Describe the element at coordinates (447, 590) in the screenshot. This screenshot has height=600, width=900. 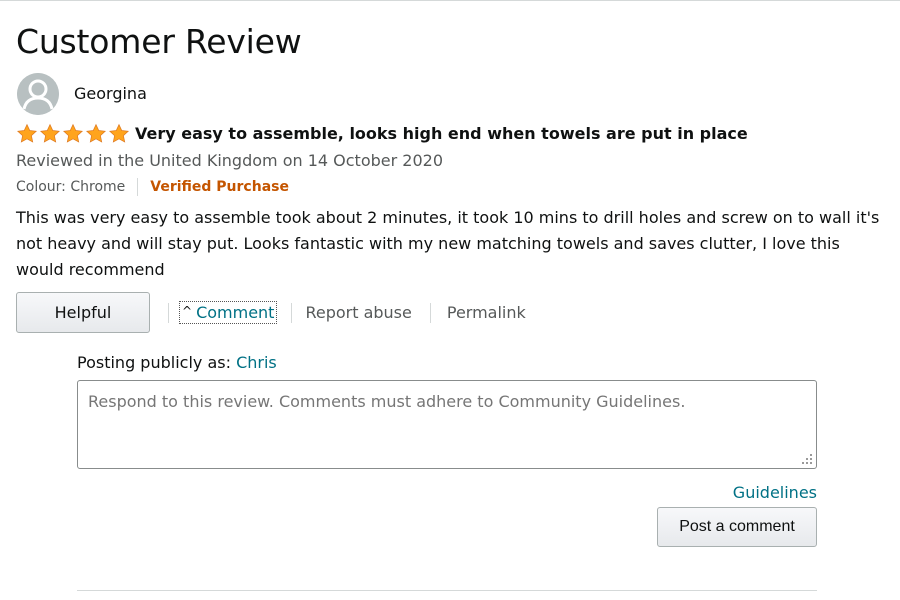
I see `bottom-divider` at that location.